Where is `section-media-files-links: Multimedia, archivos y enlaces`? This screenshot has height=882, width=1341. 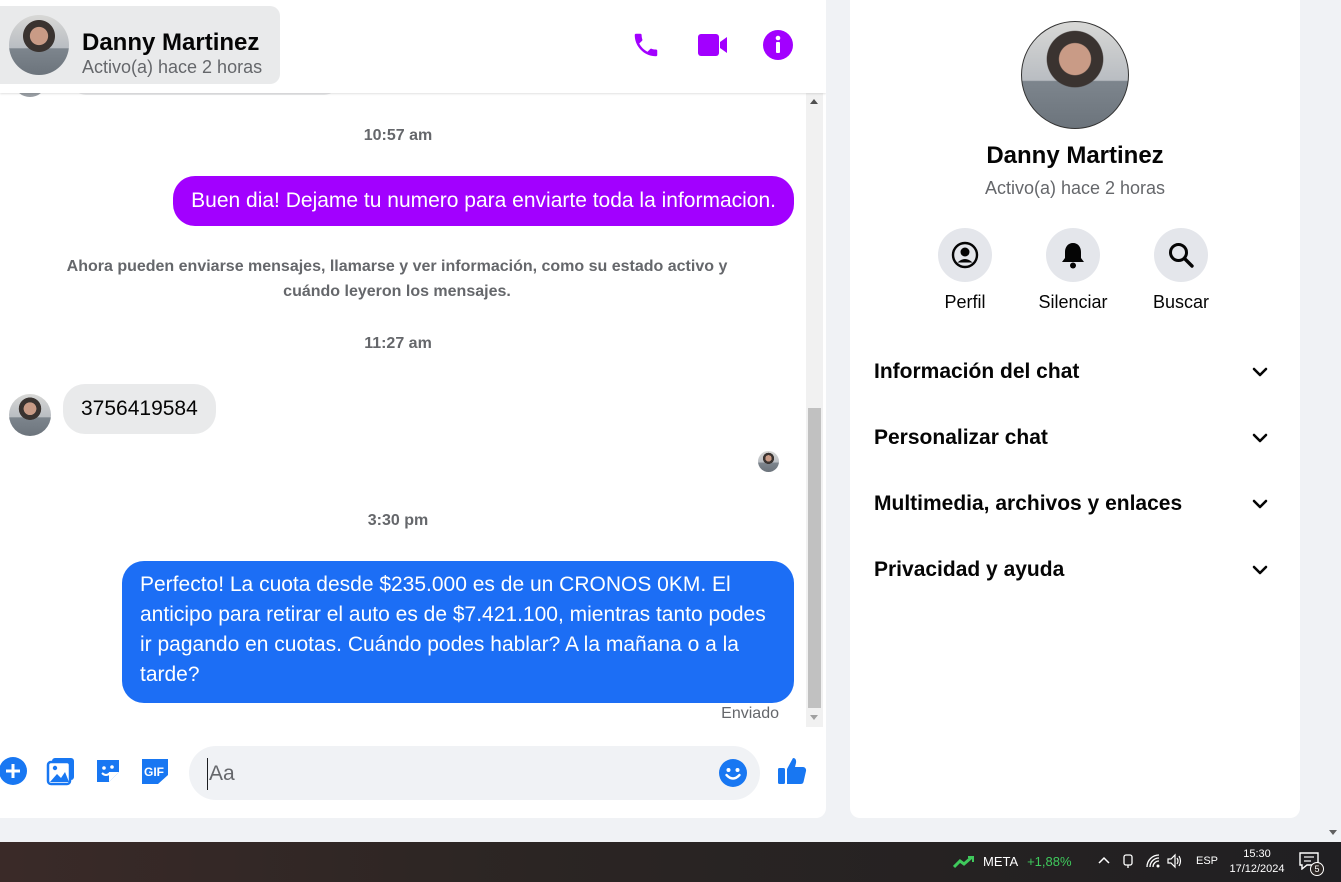 section-media-files-links: Multimedia, archivos y enlaces is located at coordinates (1075, 505).